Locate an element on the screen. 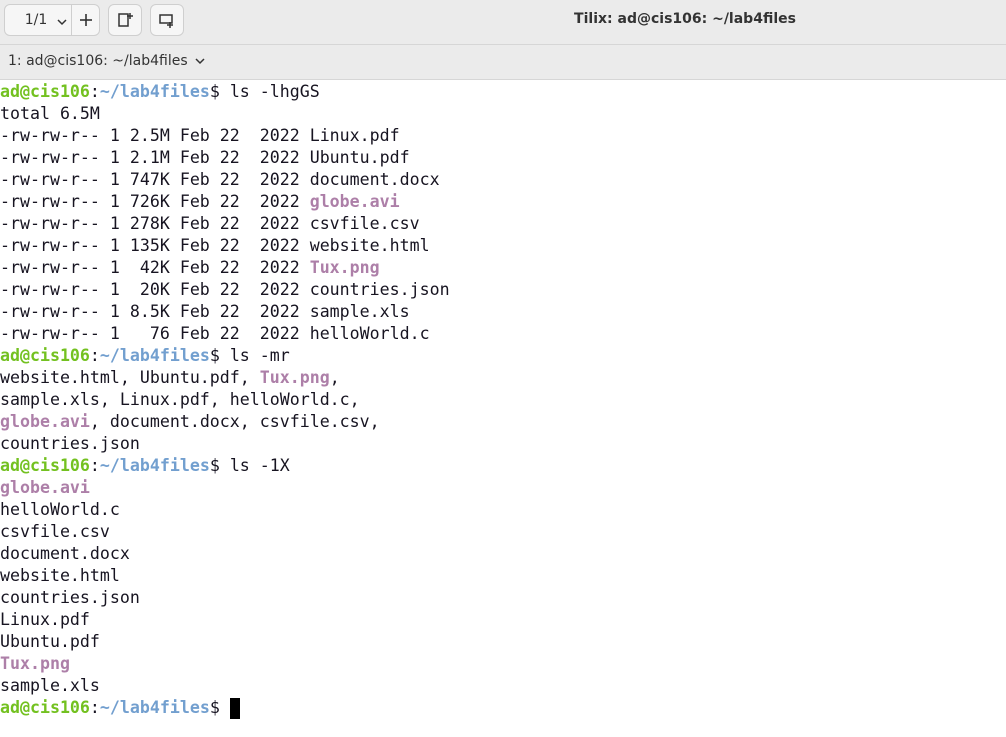 The width and height of the screenshot is (1006, 737). listing-row: -rw-rw-r-- 1 42K Feb 22 2022 Tux.png is located at coordinates (503, 268).